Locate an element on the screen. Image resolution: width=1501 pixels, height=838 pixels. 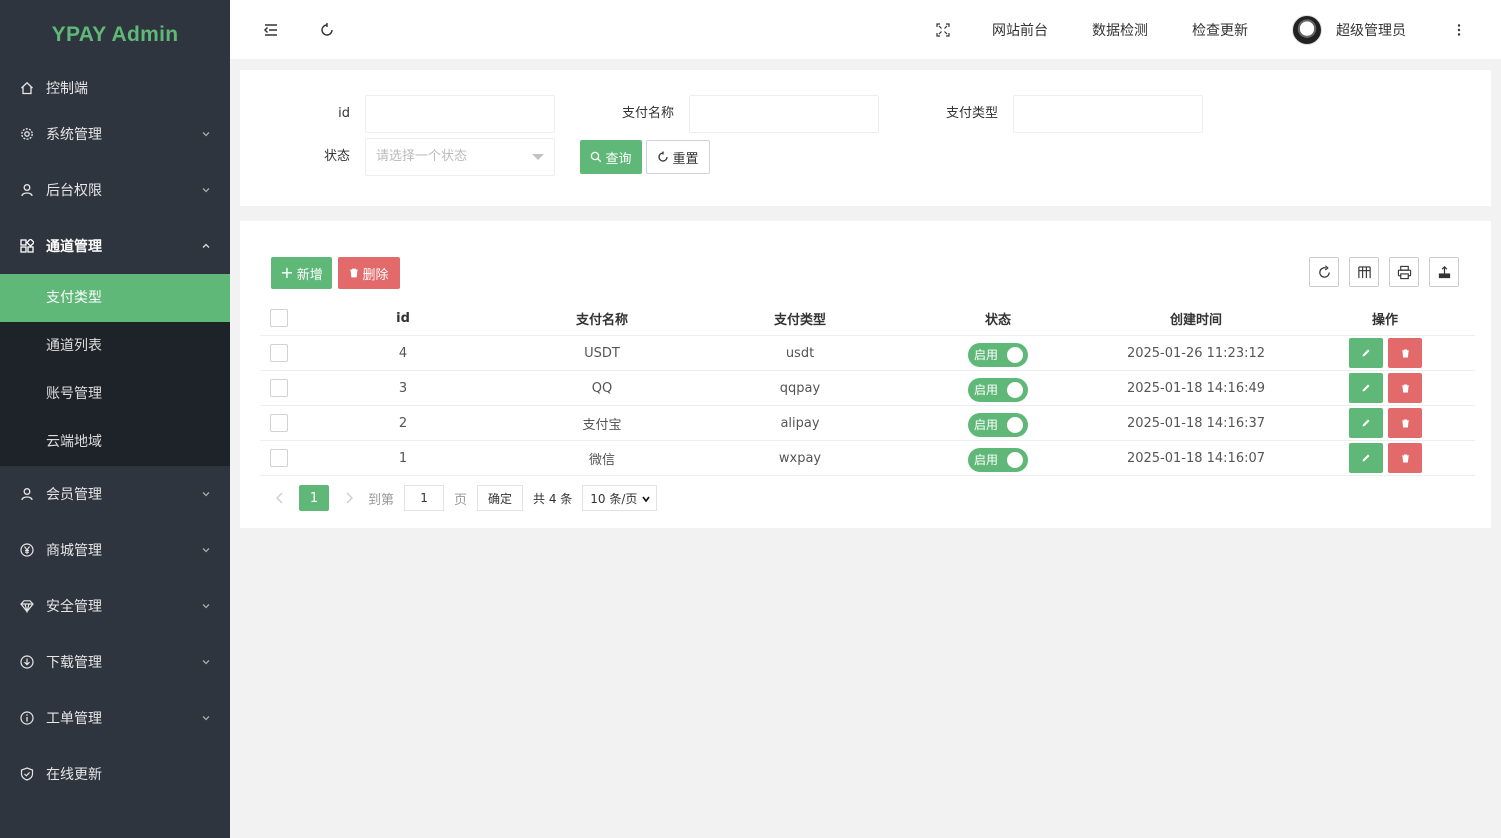
table-columns-button is located at coordinates (1364, 272).